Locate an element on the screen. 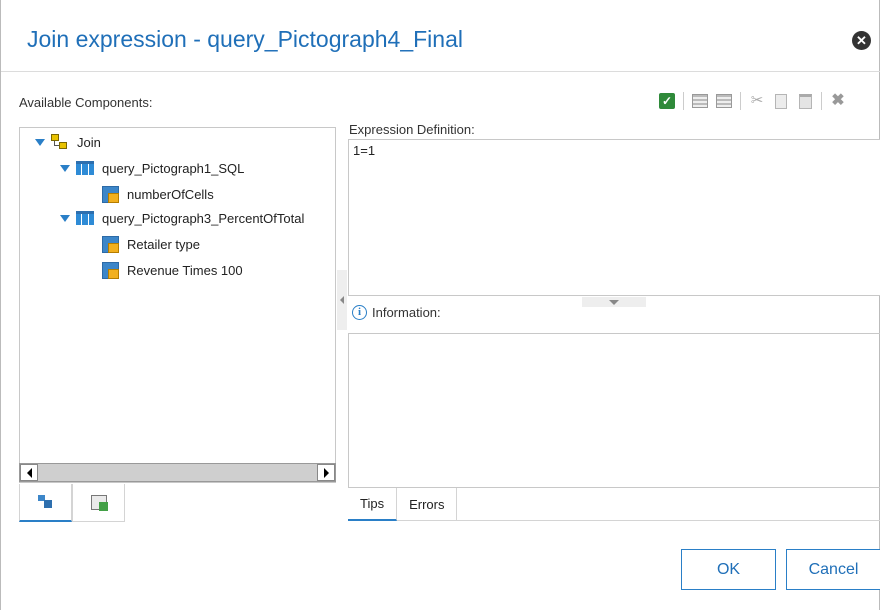  components-tabs is located at coordinates (72, 503).